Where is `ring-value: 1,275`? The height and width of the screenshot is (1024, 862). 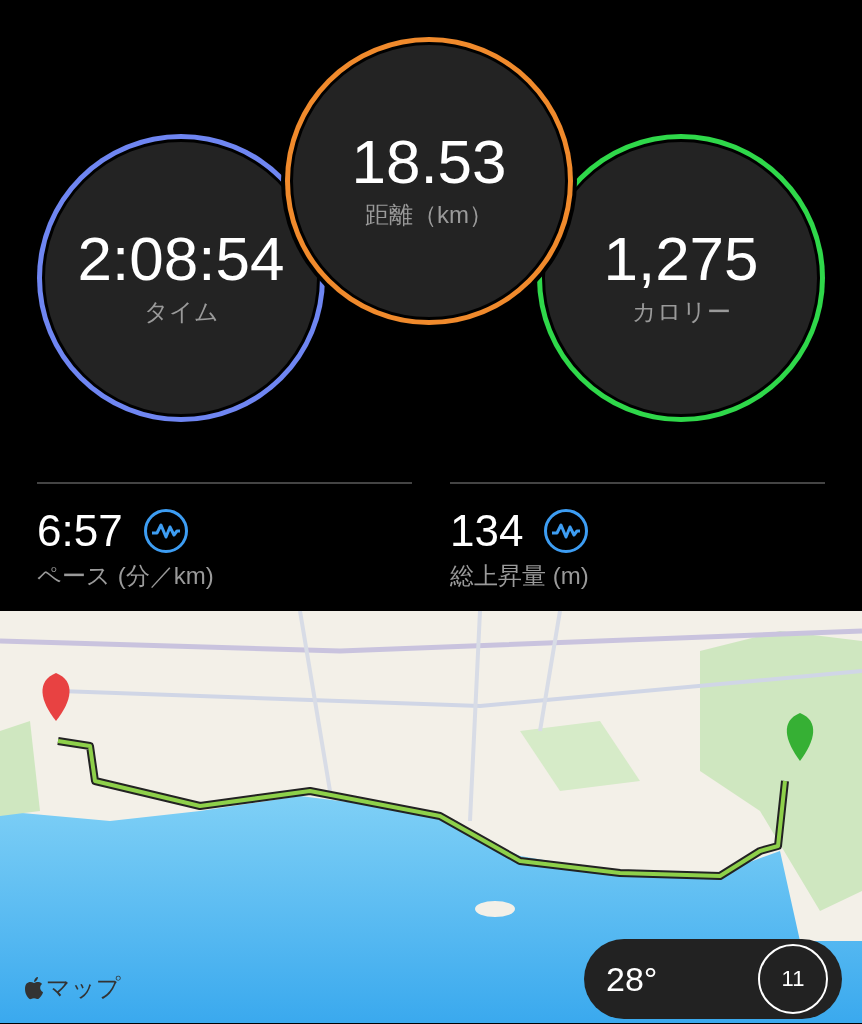 ring-value: 1,275 is located at coordinates (681, 259).